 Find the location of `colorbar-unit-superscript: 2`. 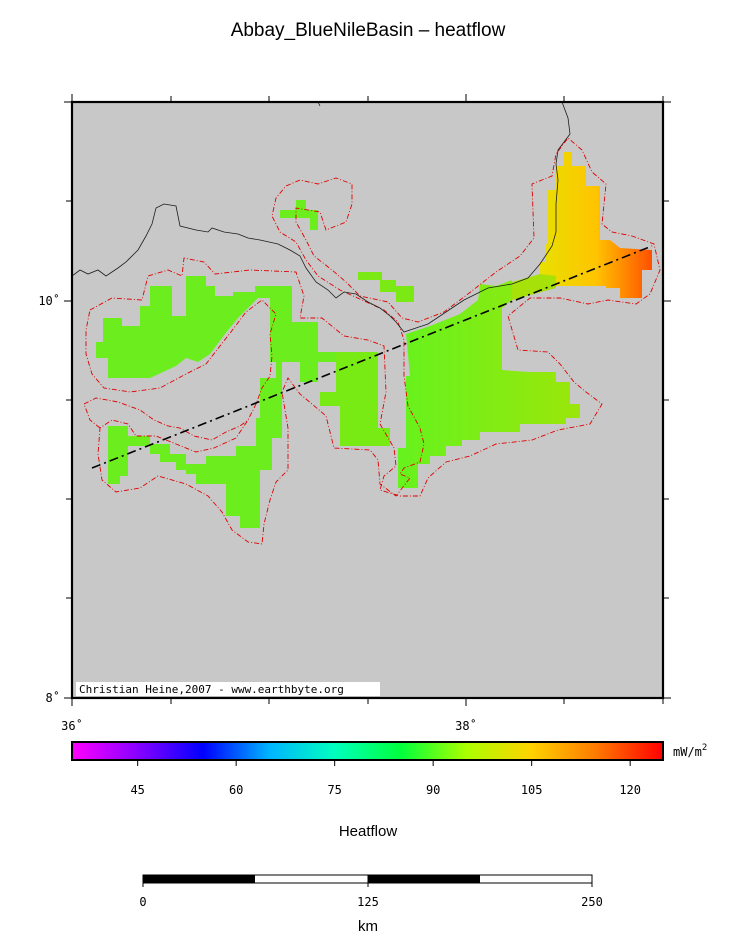

colorbar-unit-superscript: 2 is located at coordinates (704, 748).